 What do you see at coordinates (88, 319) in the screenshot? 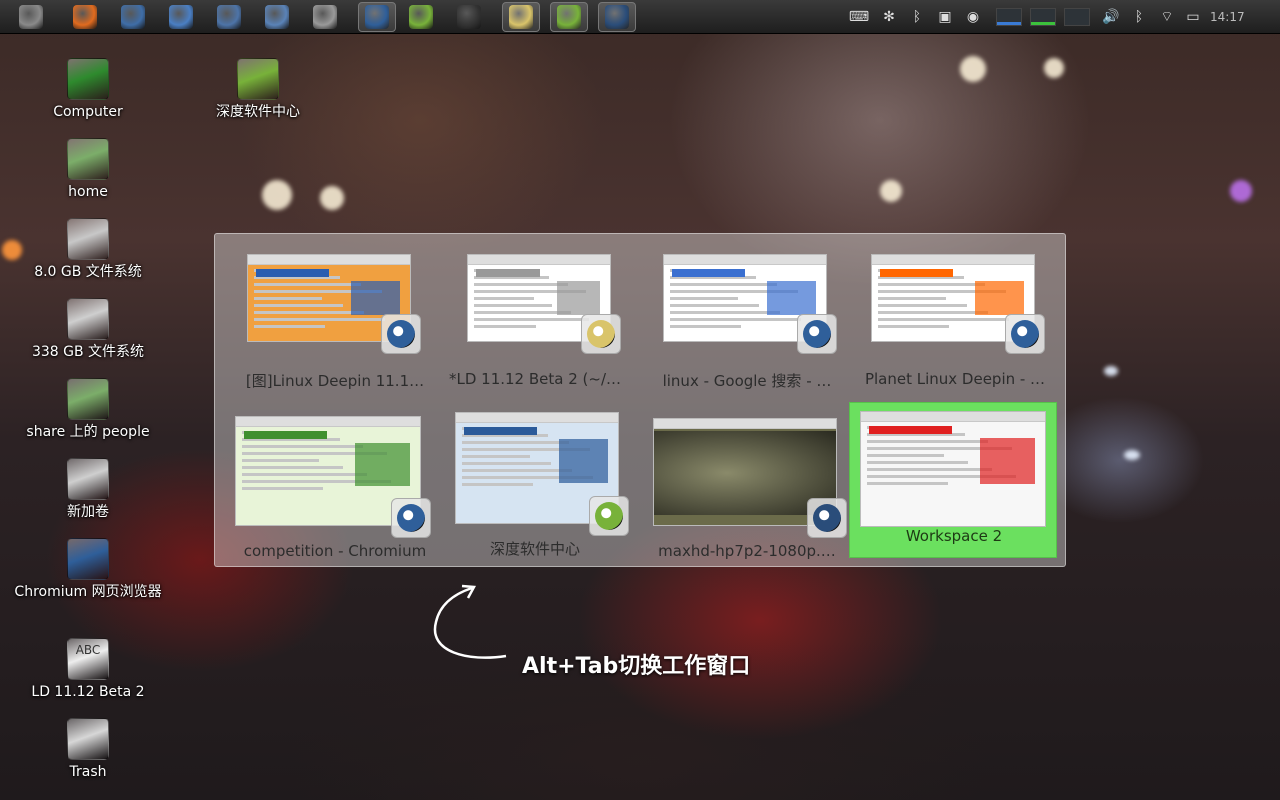
I see `hard-drive-icon` at bounding box center [88, 319].